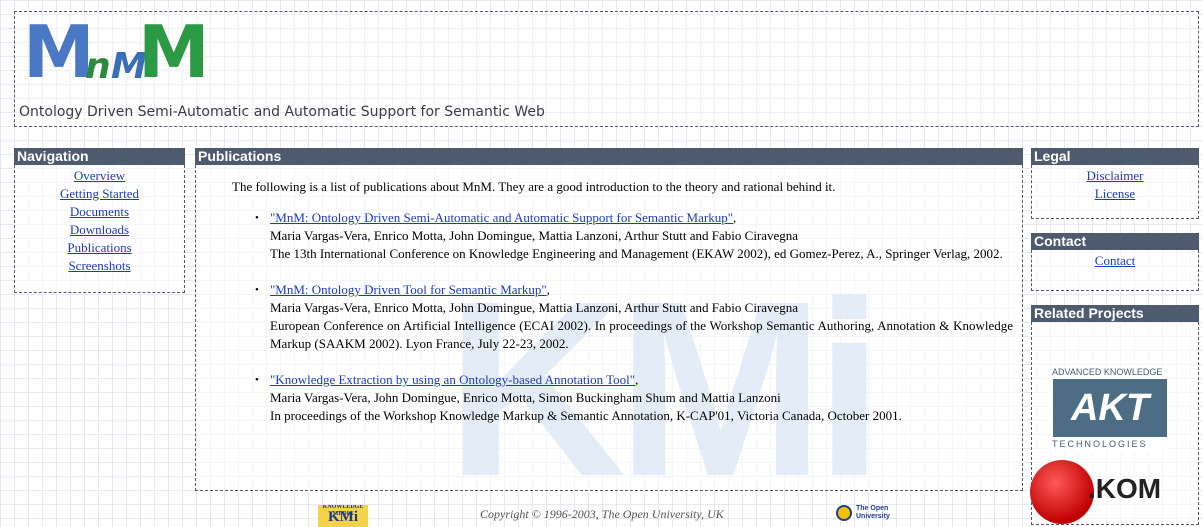 The width and height of the screenshot is (1203, 527). What do you see at coordinates (99, 266) in the screenshot?
I see `nav-link-screenshots: Screenshots` at bounding box center [99, 266].